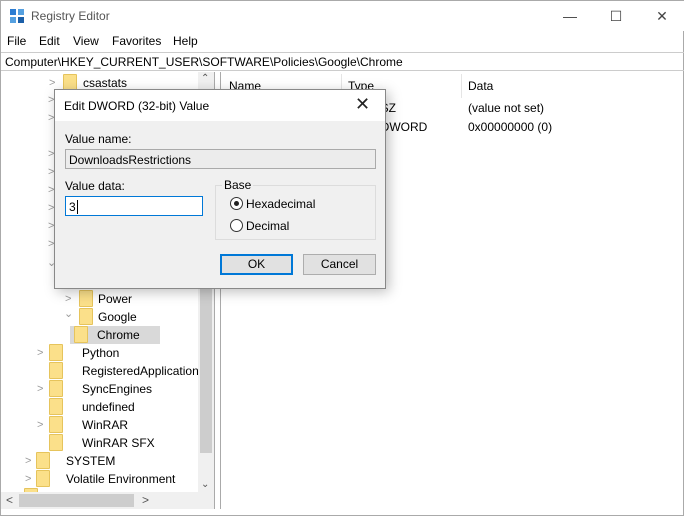  What do you see at coordinates (461, 86) in the screenshot?
I see `column-divider` at bounding box center [461, 86].